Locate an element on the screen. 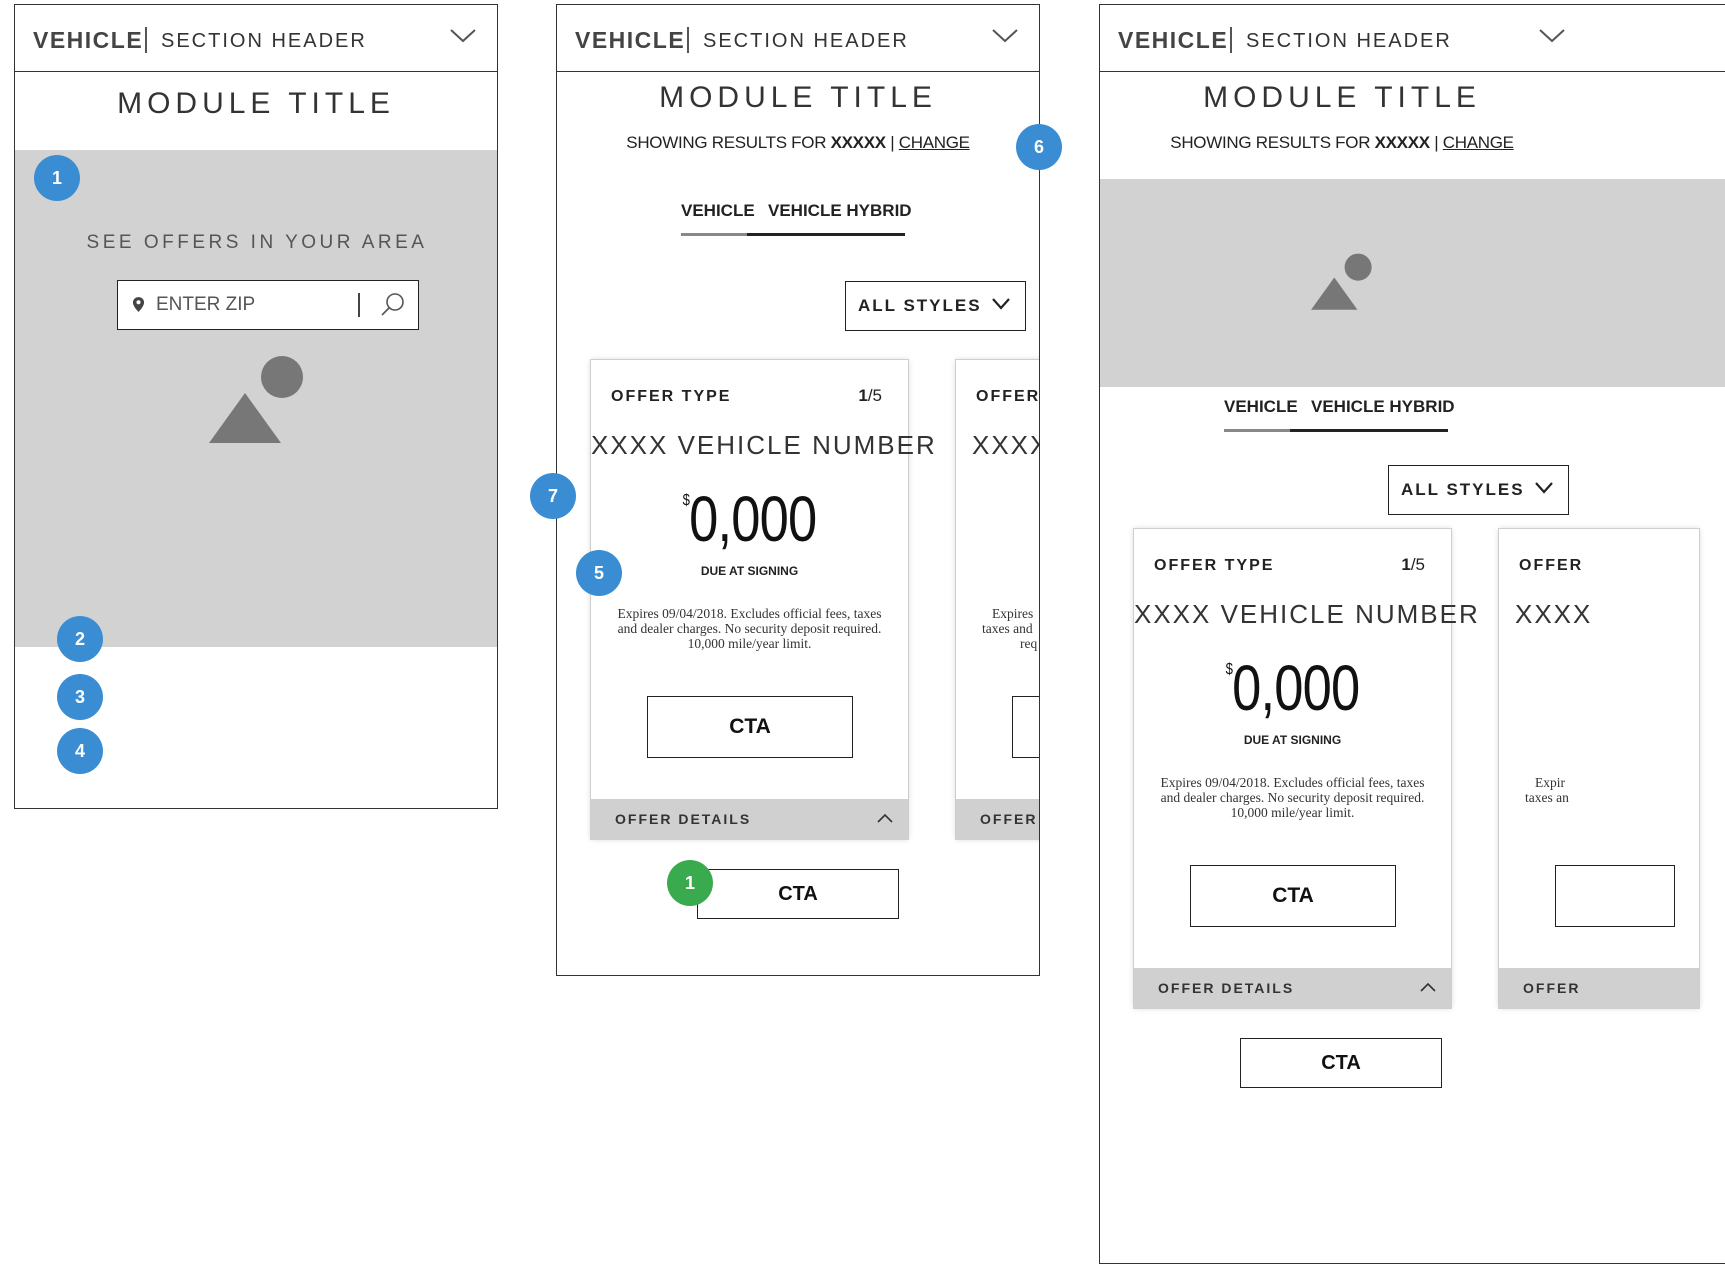 This screenshot has width=1725, height=1264. annotation-badge-6: 6 is located at coordinates (1039, 147).